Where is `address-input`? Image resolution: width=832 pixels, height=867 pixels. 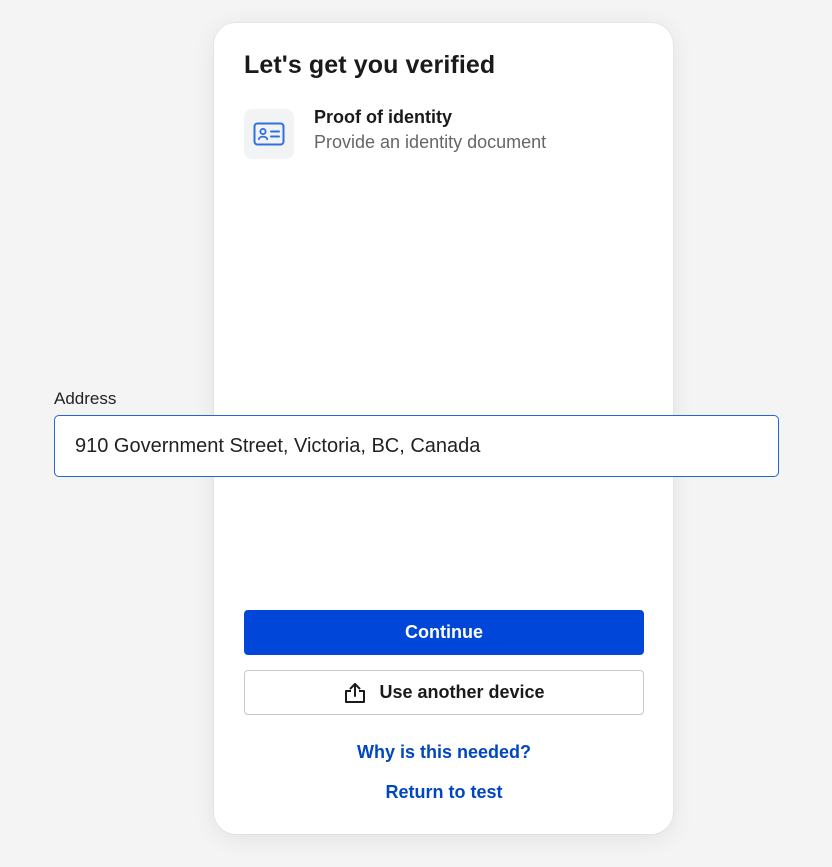 address-input is located at coordinates (416, 446).